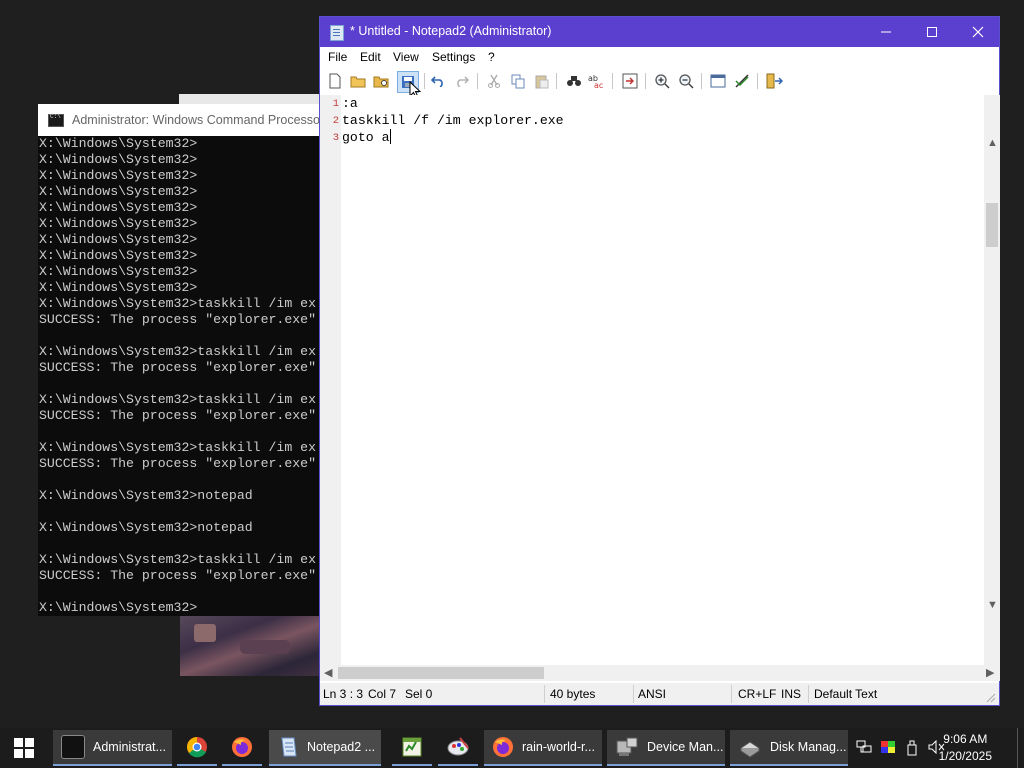 This screenshot has width=1024, height=768. Describe the element at coordinates (757, 694) in the screenshot. I see `status-line-ending: CR+LF` at that location.